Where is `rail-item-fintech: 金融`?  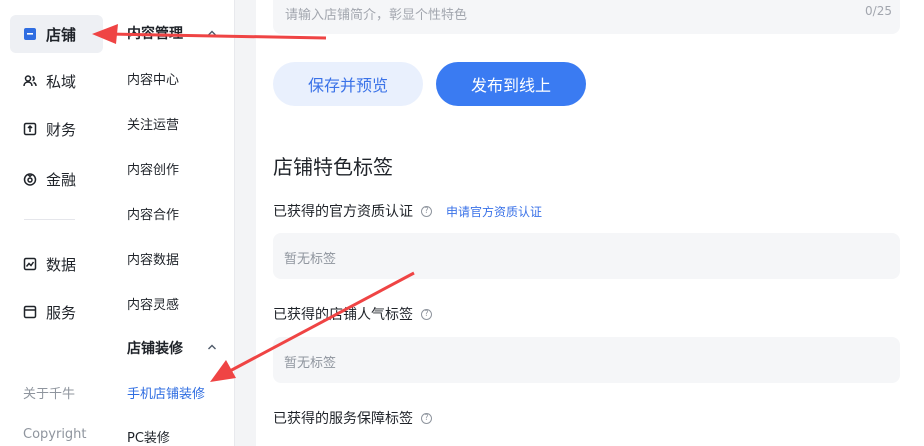
rail-item-fintech: 金融 is located at coordinates (56, 179).